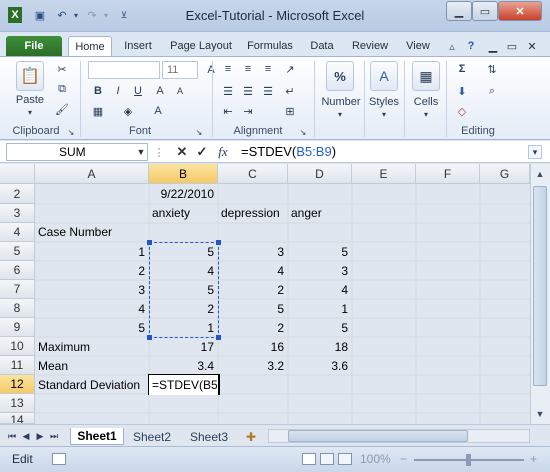 Image resolution: width=550 pixels, height=472 pixels. What do you see at coordinates (426, 76) in the screenshot?
I see `cells-icon: ▦` at bounding box center [426, 76].